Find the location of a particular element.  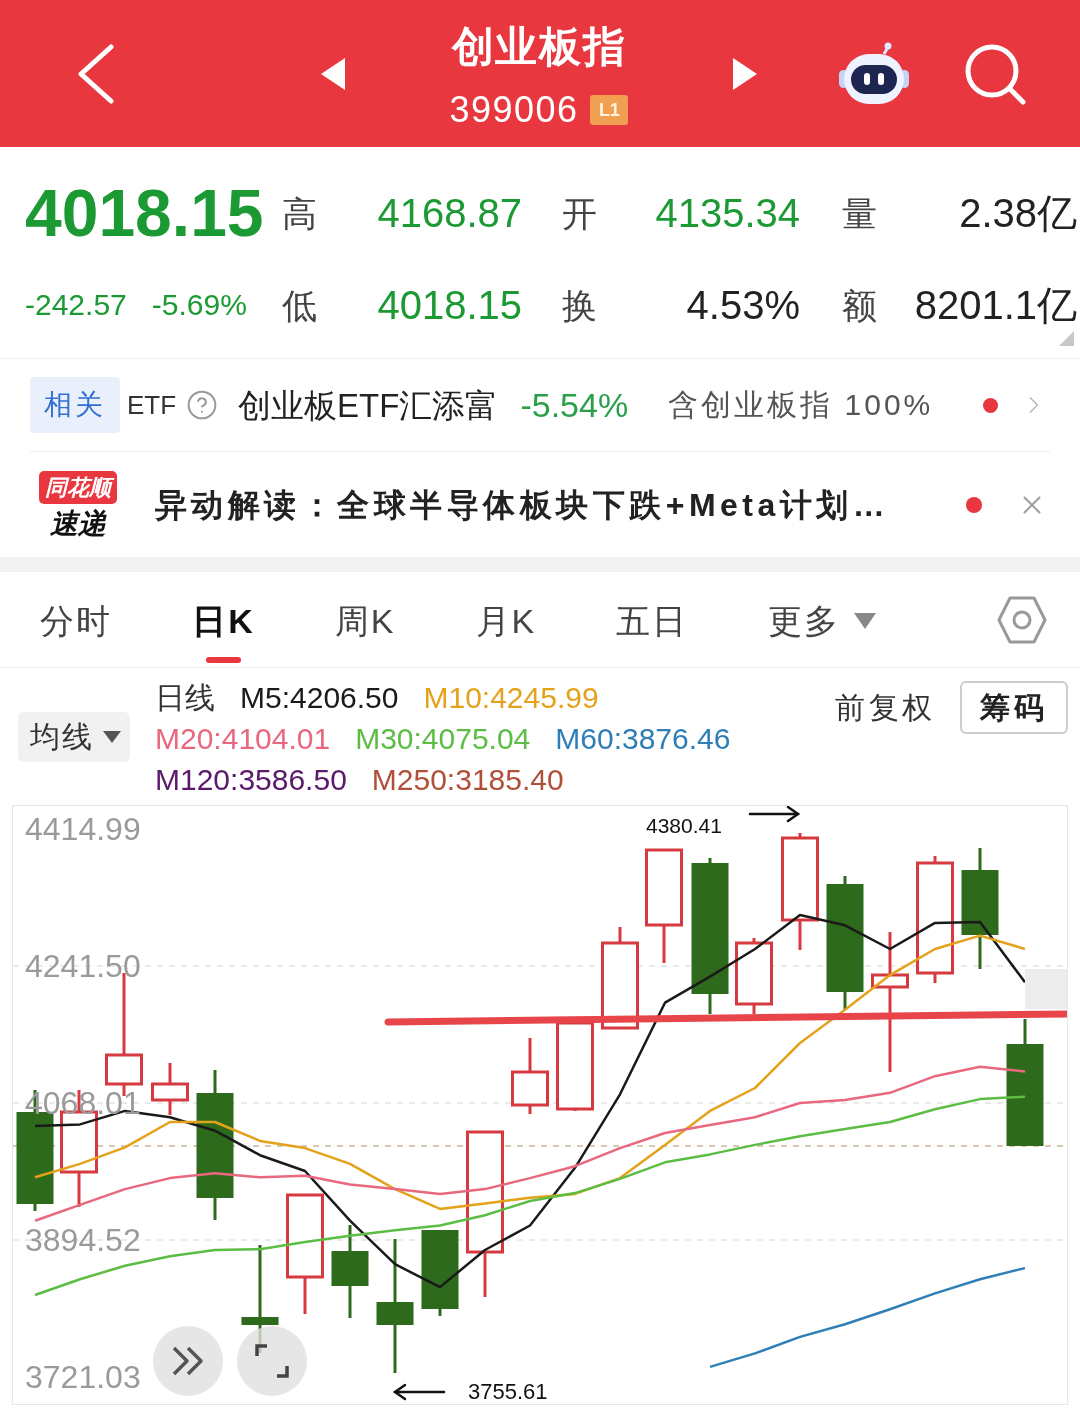

fullscreen-icon is located at coordinates (272, 1361).